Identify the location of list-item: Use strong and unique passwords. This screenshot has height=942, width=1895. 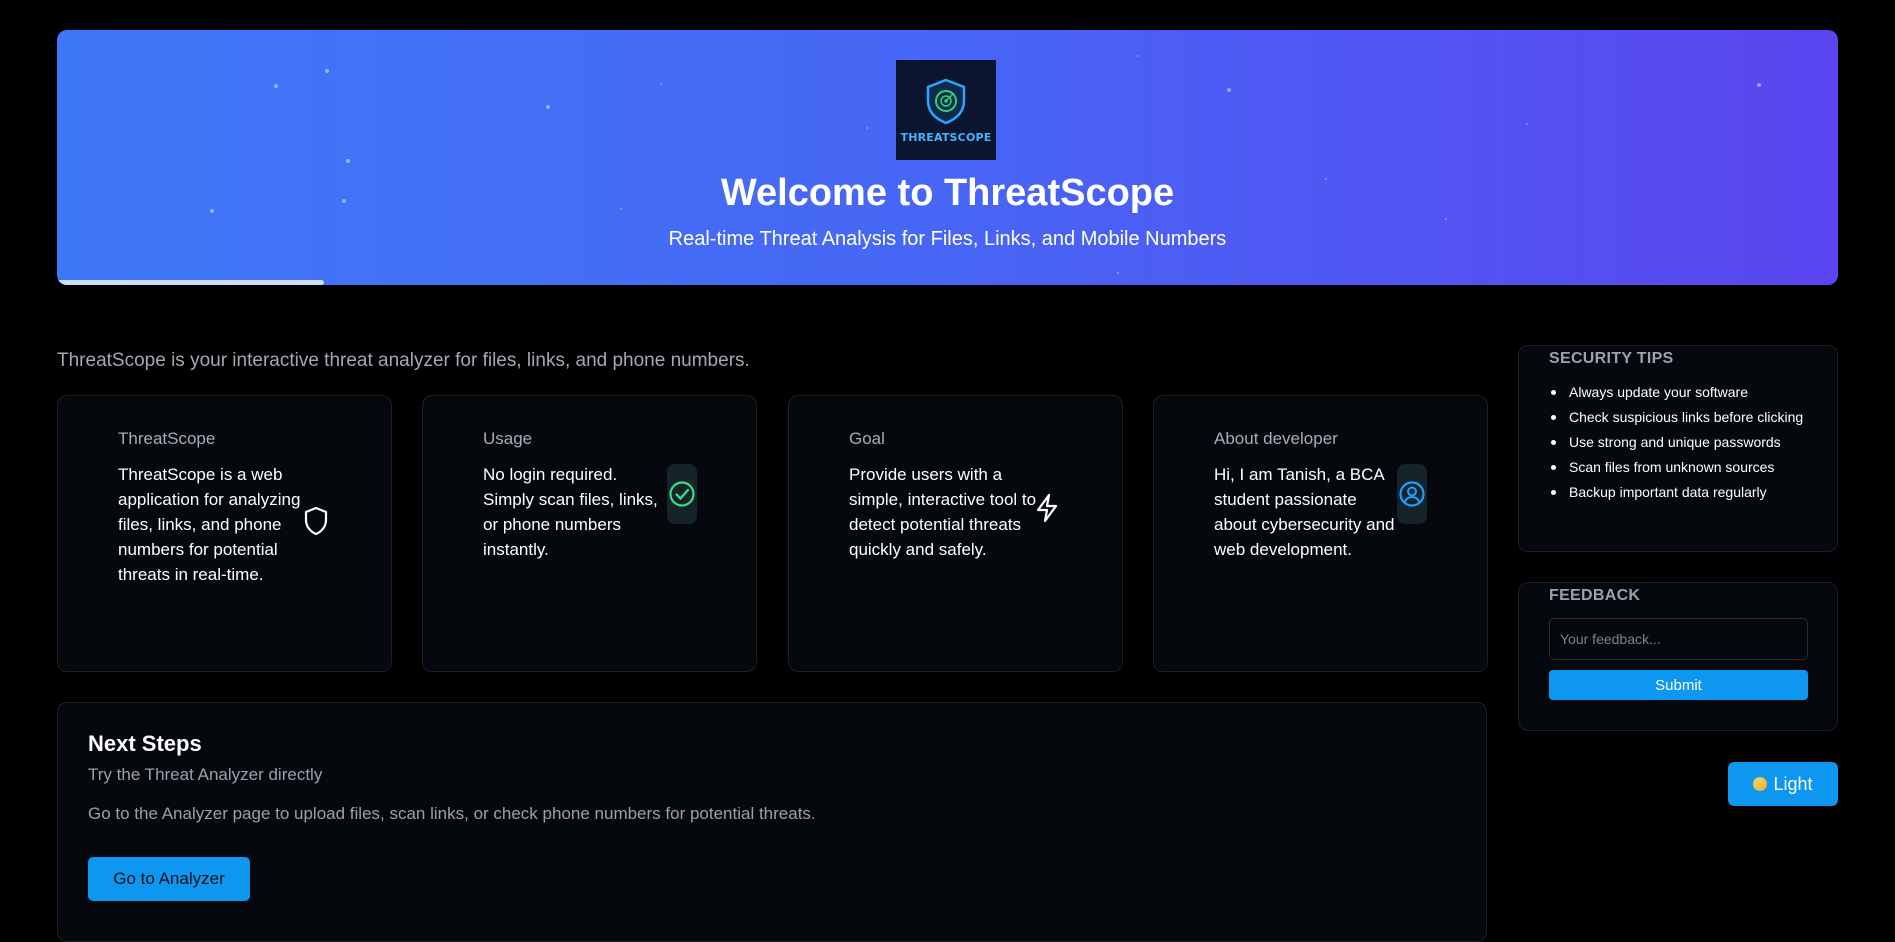
(1689, 442).